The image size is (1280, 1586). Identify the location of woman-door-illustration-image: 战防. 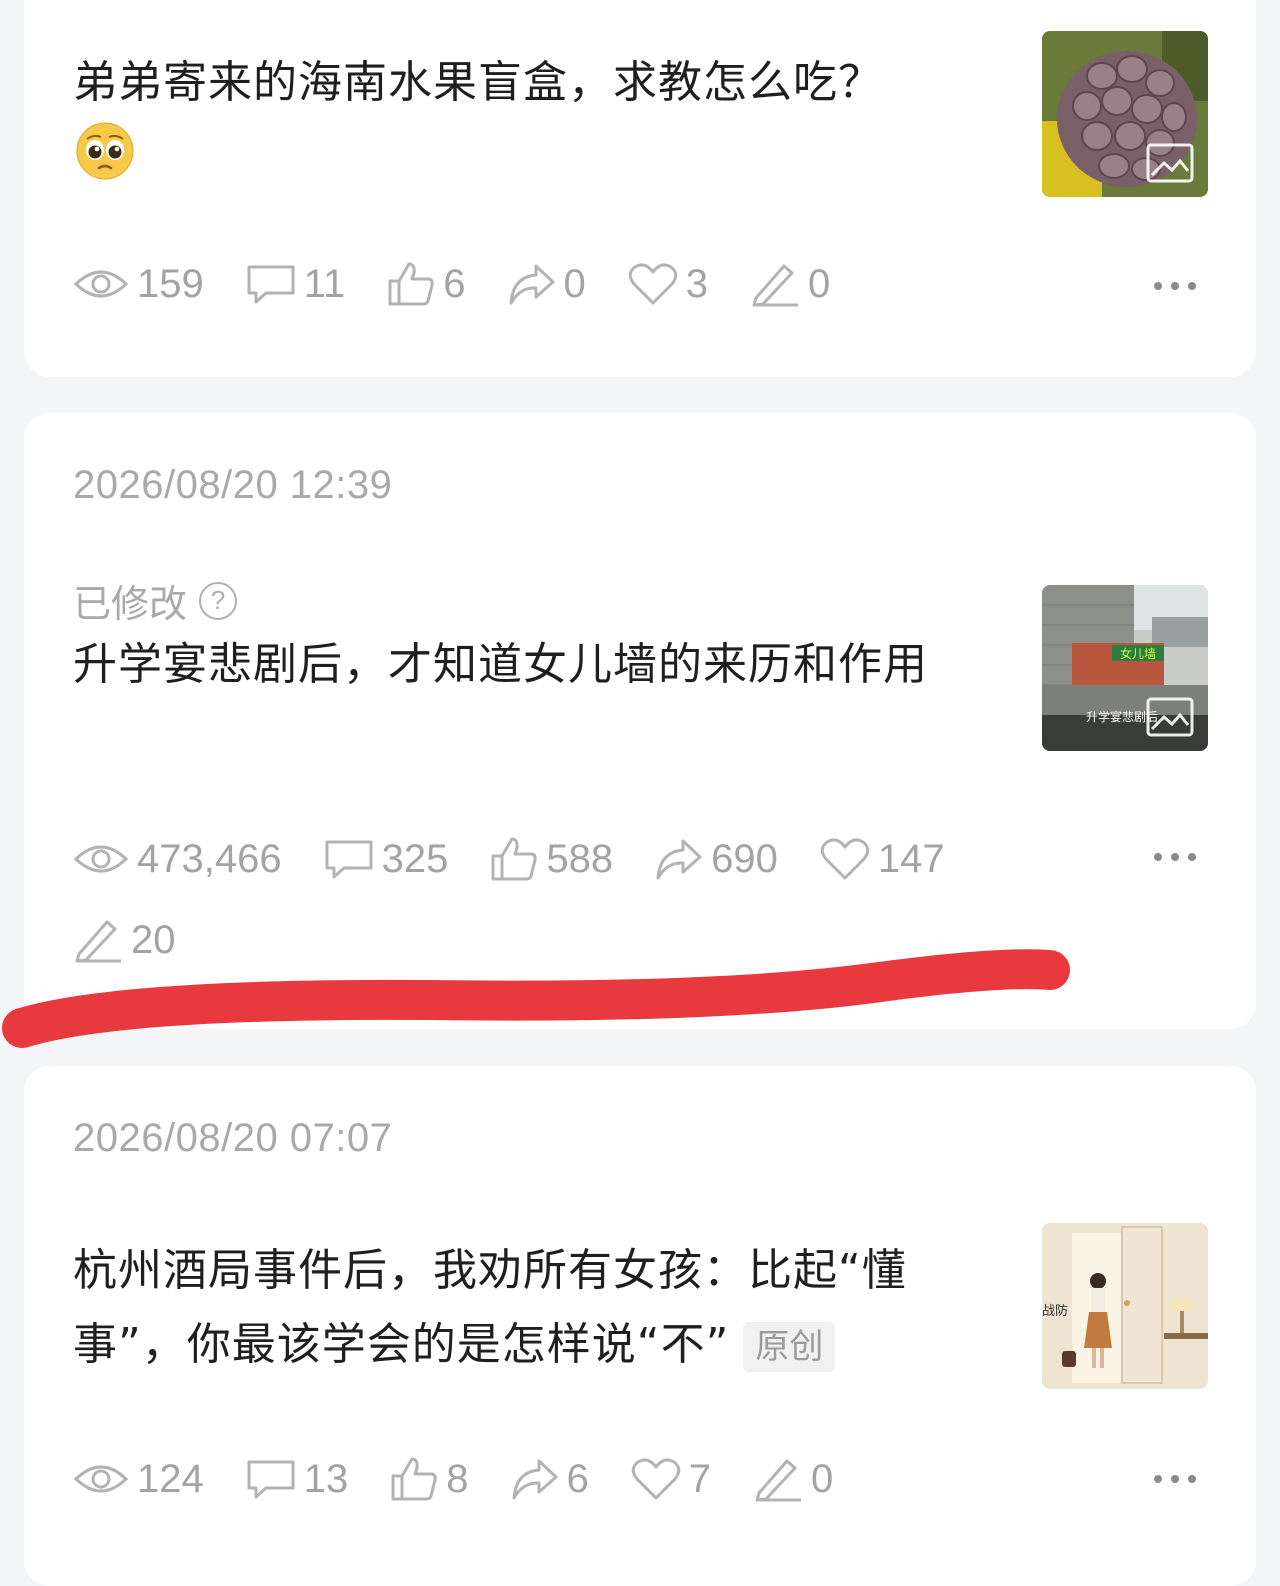
(1125, 1306).